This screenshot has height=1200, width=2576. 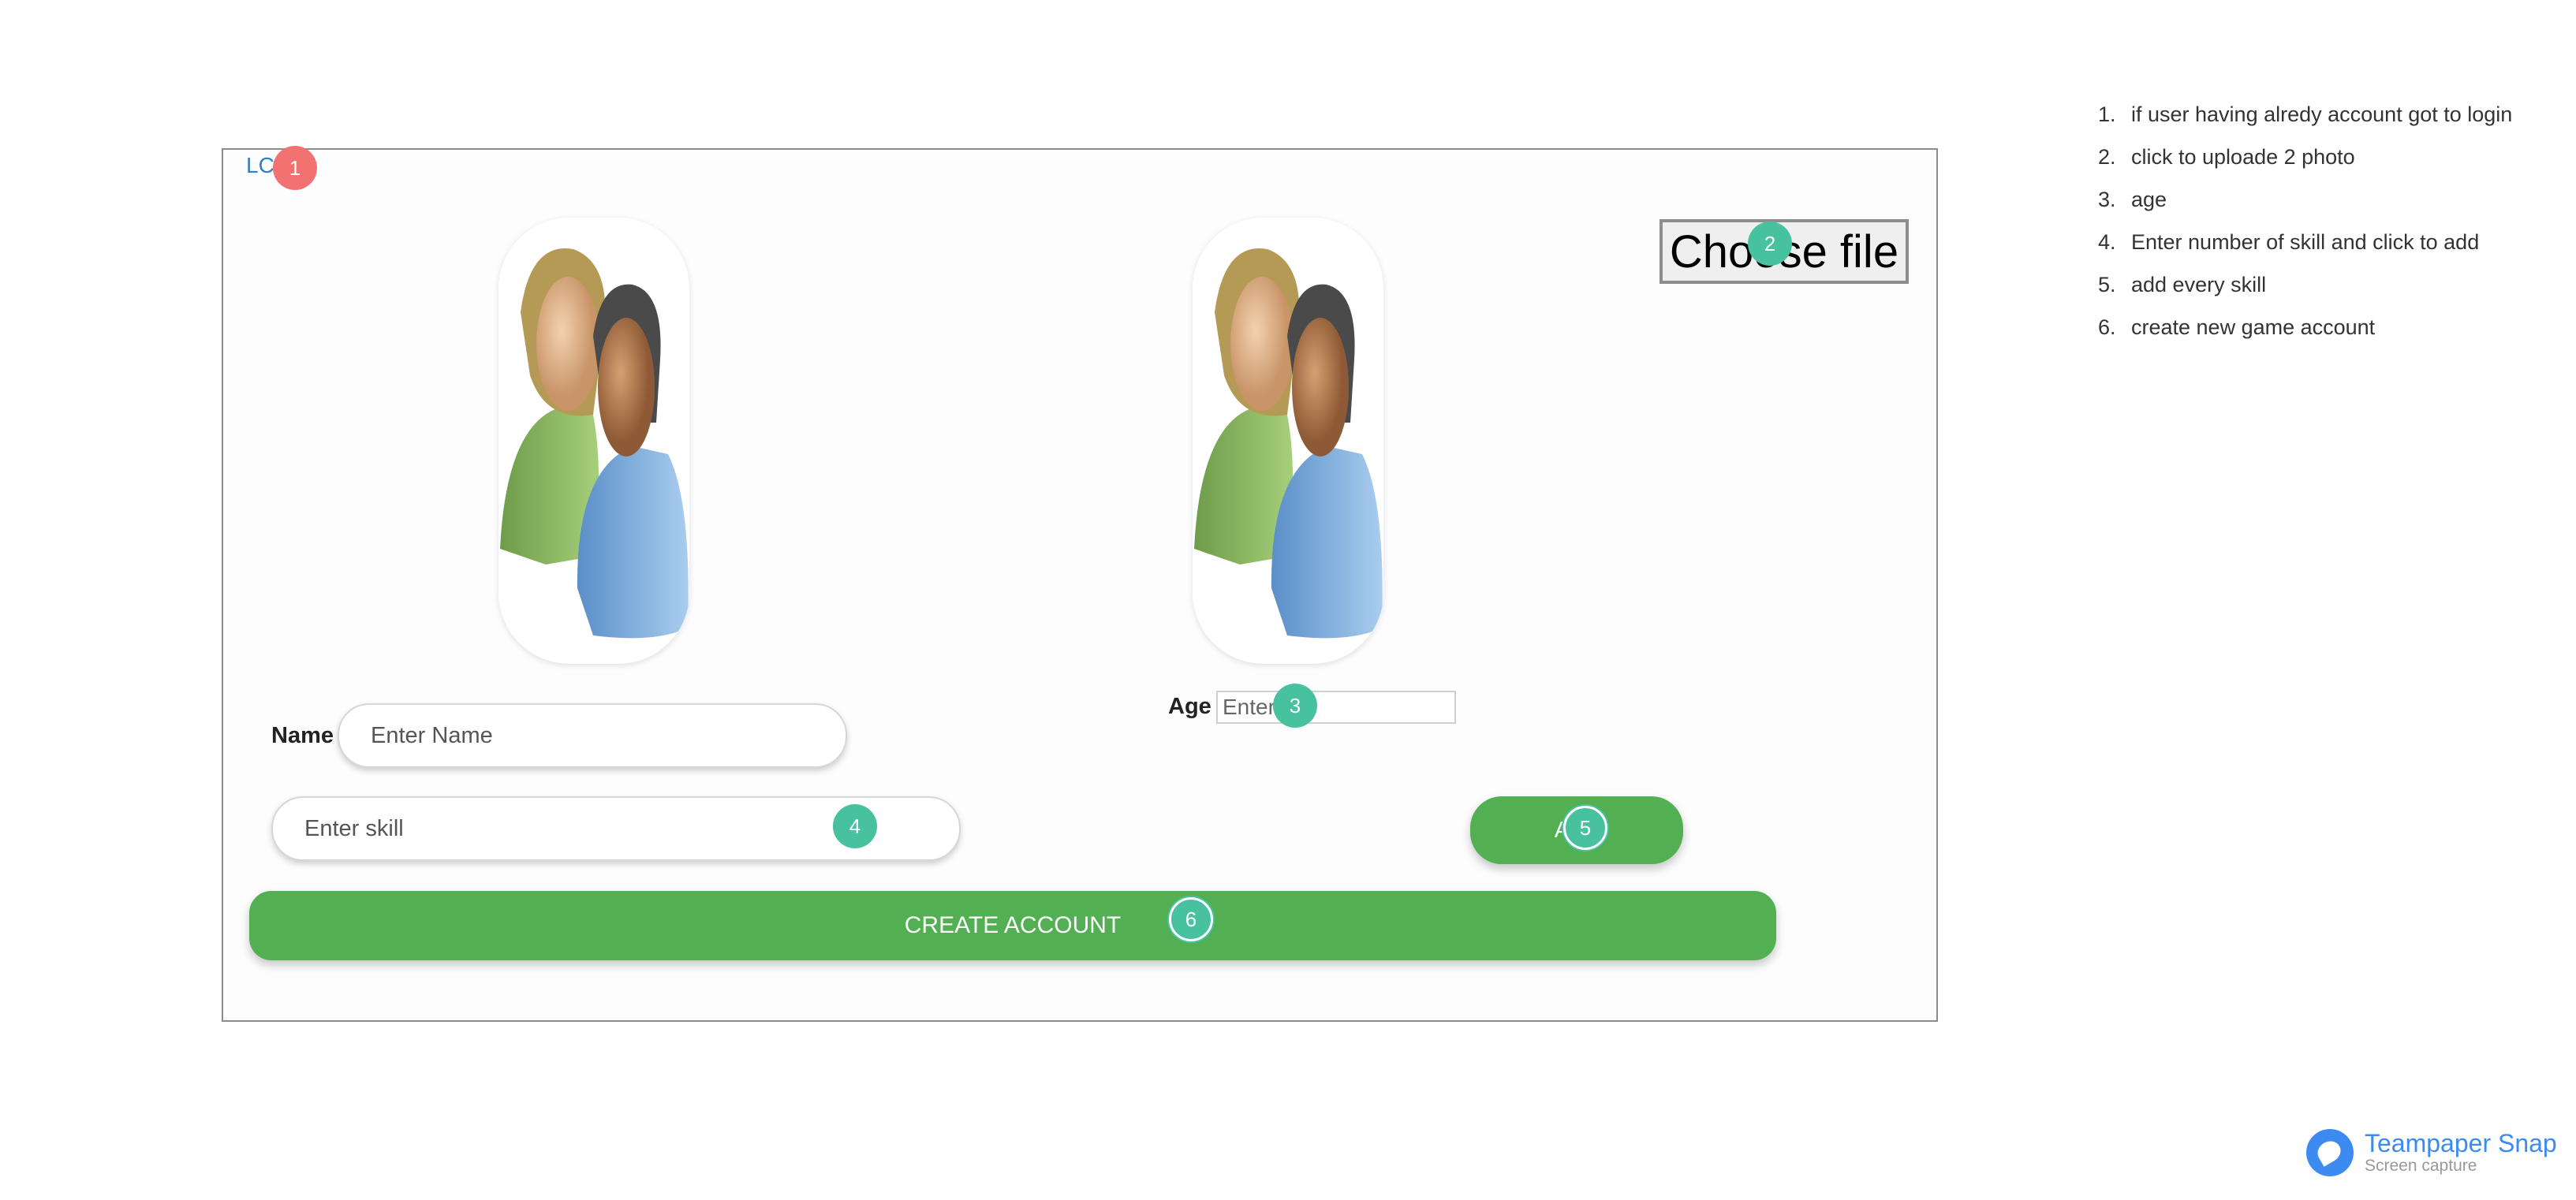 I want to click on note-item: 6. create new game account, so click(x=2237, y=327).